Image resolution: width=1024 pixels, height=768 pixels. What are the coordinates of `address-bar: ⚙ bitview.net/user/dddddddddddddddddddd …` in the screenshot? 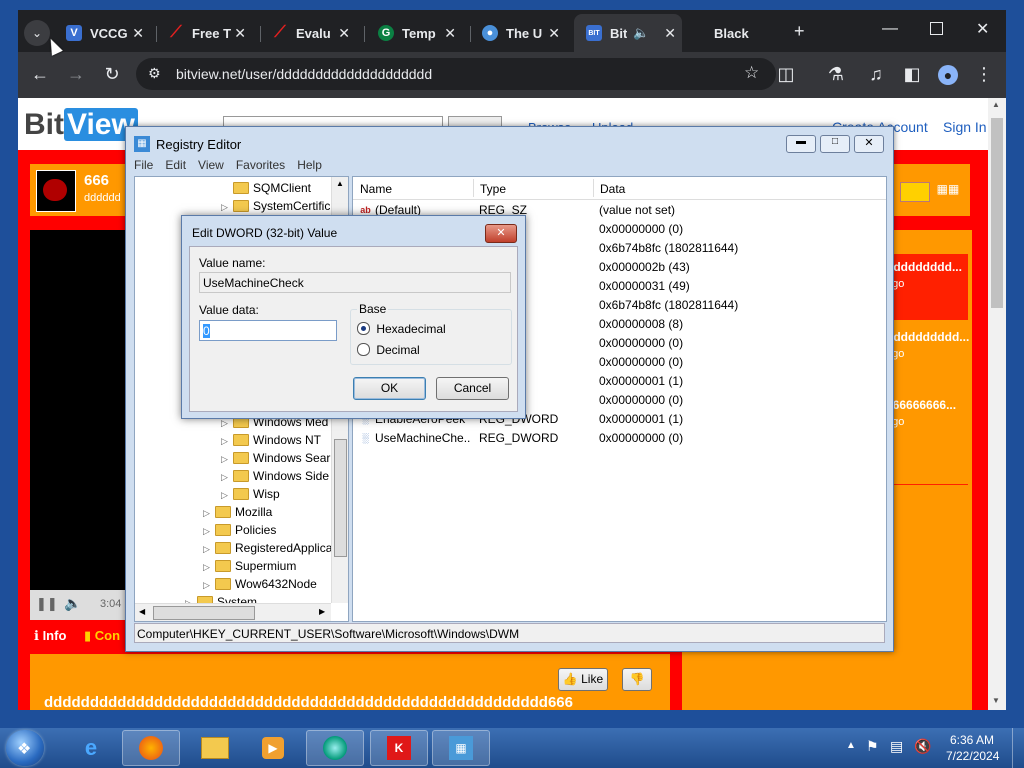 It's located at (456, 74).